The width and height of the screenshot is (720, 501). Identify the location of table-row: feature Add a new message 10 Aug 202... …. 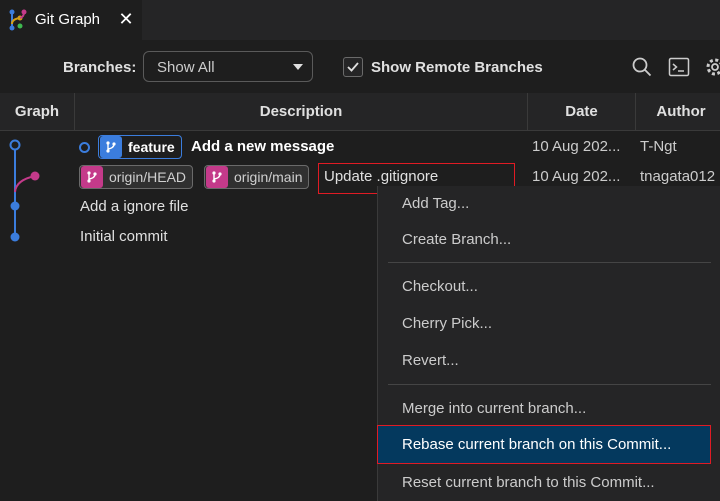
(360, 147).